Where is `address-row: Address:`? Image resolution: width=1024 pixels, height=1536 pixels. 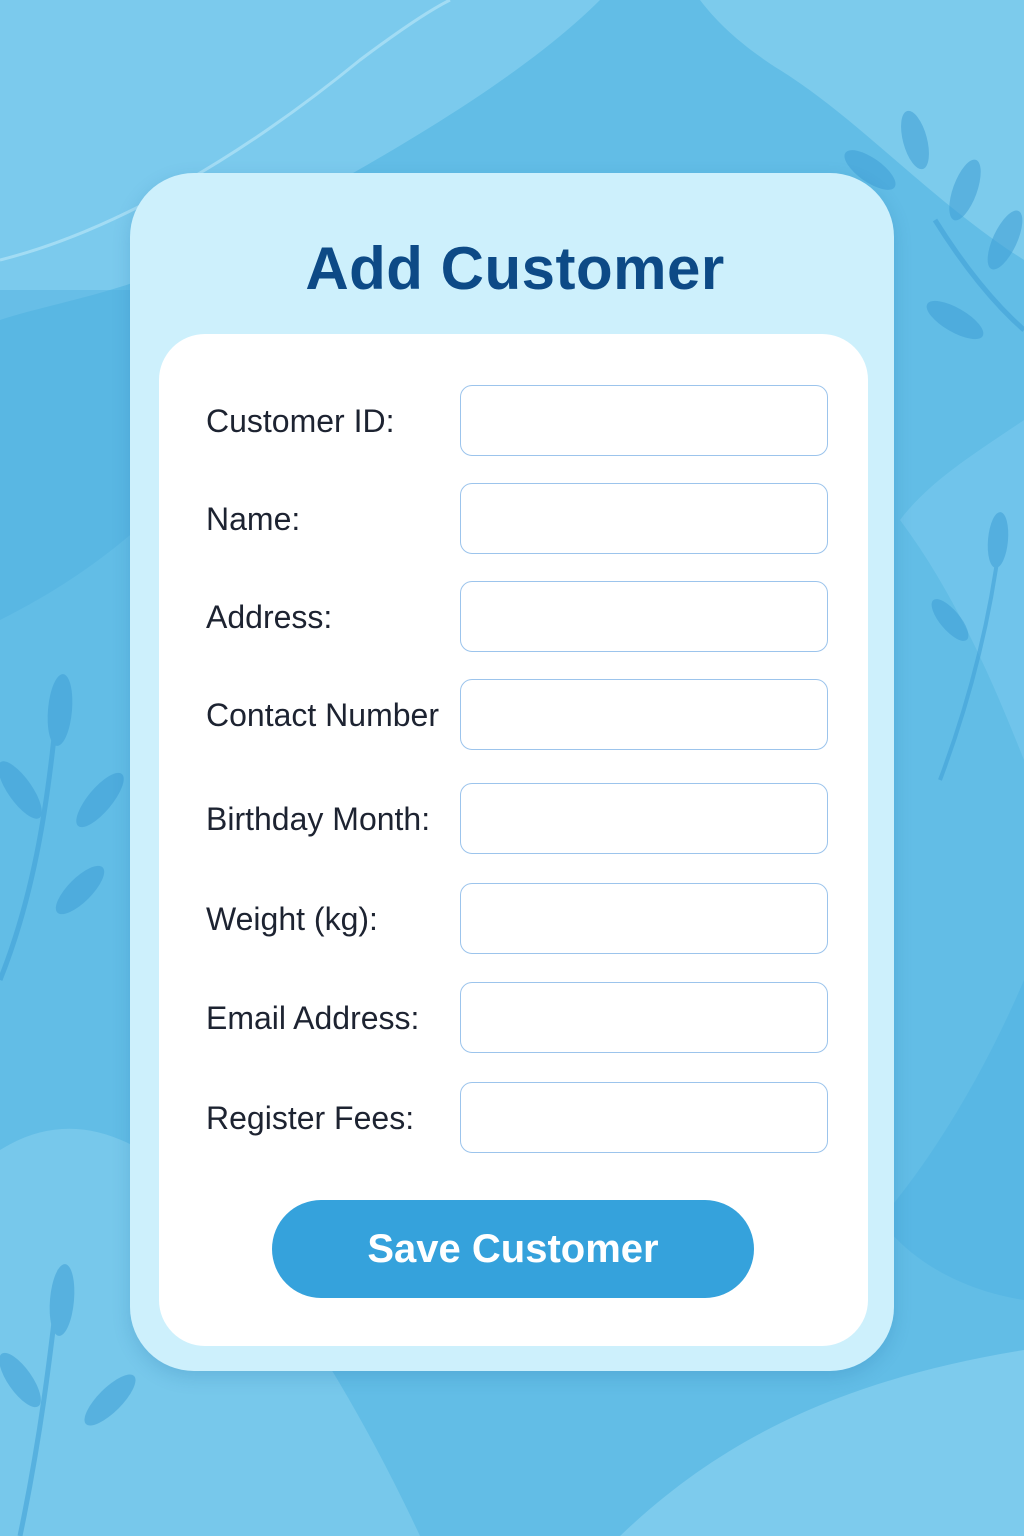 address-row: Address: is located at coordinates (513, 617).